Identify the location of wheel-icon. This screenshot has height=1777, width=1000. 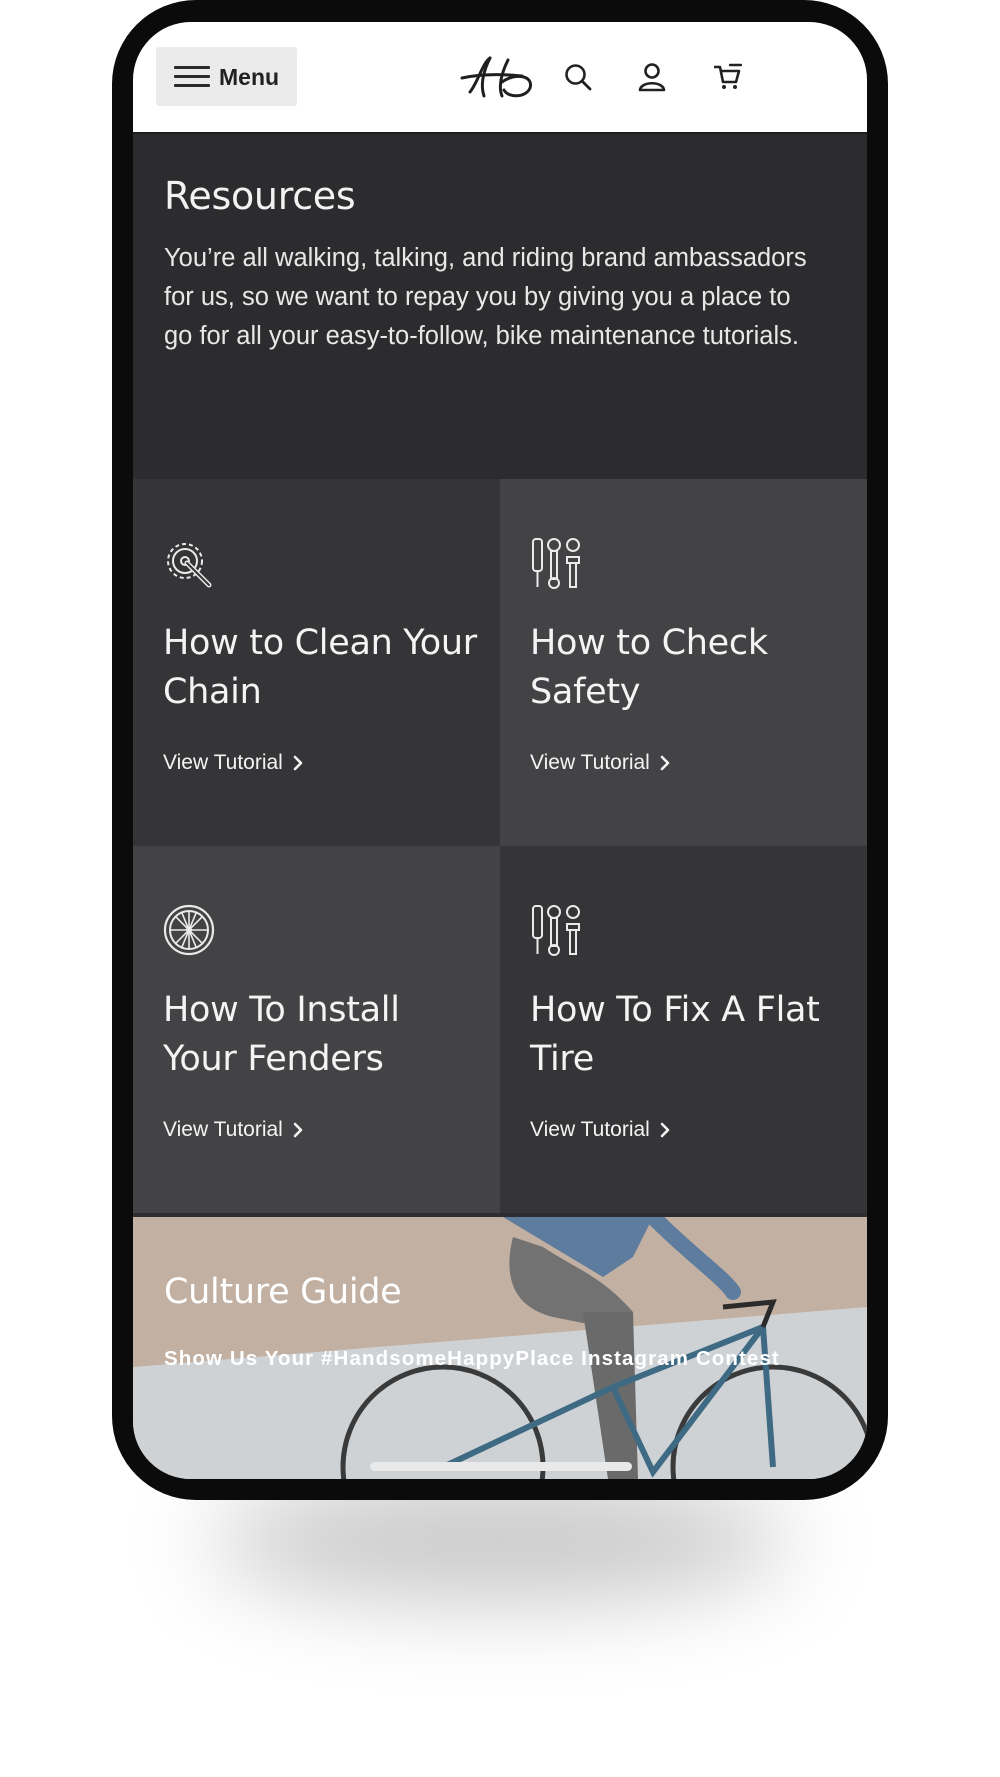
(189, 930).